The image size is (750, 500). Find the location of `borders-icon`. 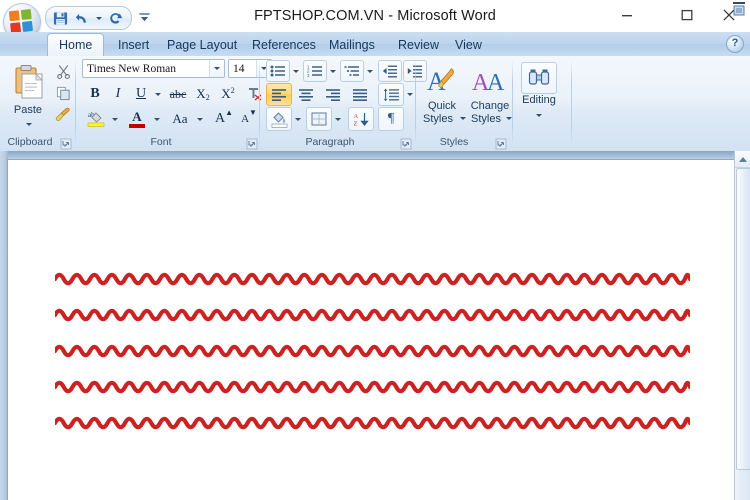

borders-icon is located at coordinates (319, 119).